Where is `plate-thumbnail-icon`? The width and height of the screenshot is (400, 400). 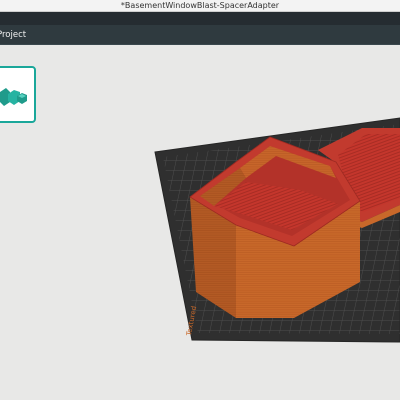
plate-thumbnail-icon is located at coordinates (13, 97).